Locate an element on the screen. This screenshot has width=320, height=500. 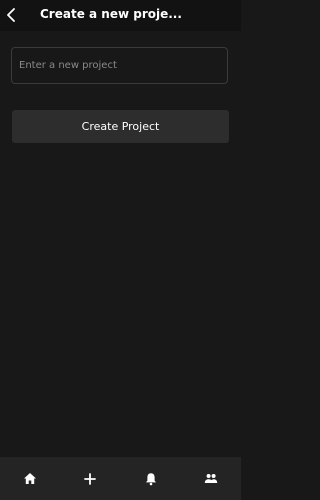
nav-item-home is located at coordinates (30, 479).